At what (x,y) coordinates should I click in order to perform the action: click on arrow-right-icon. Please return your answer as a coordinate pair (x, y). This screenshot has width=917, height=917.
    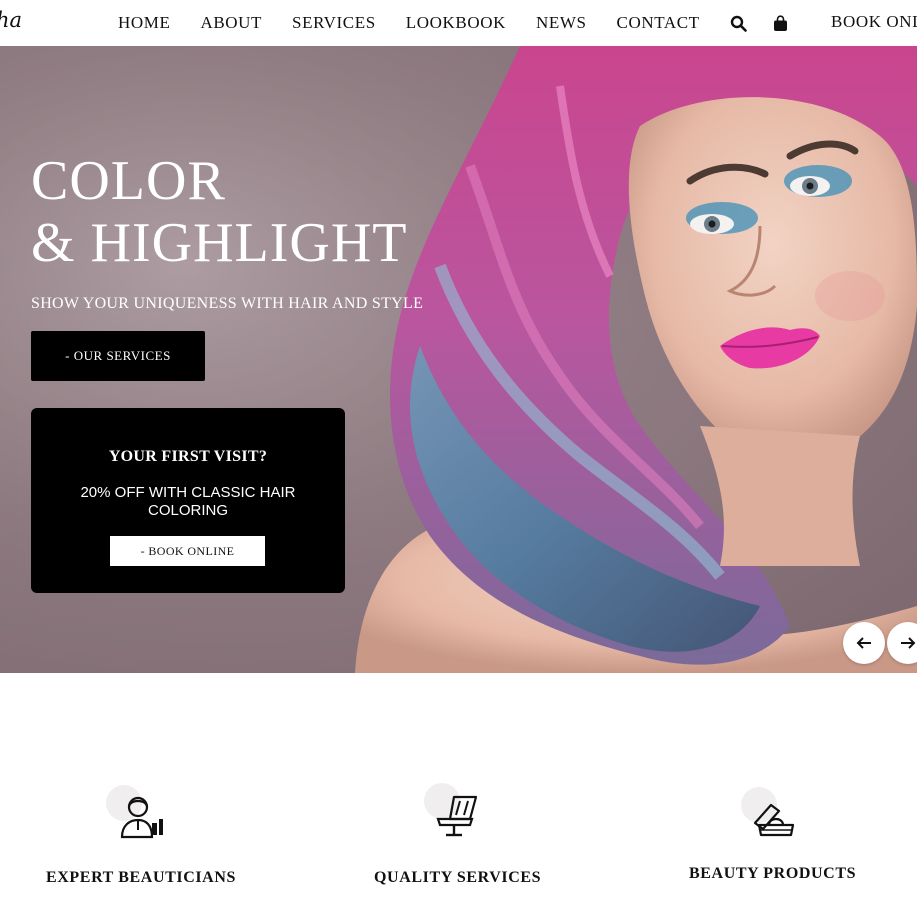
    Looking at the image, I should click on (908, 643).